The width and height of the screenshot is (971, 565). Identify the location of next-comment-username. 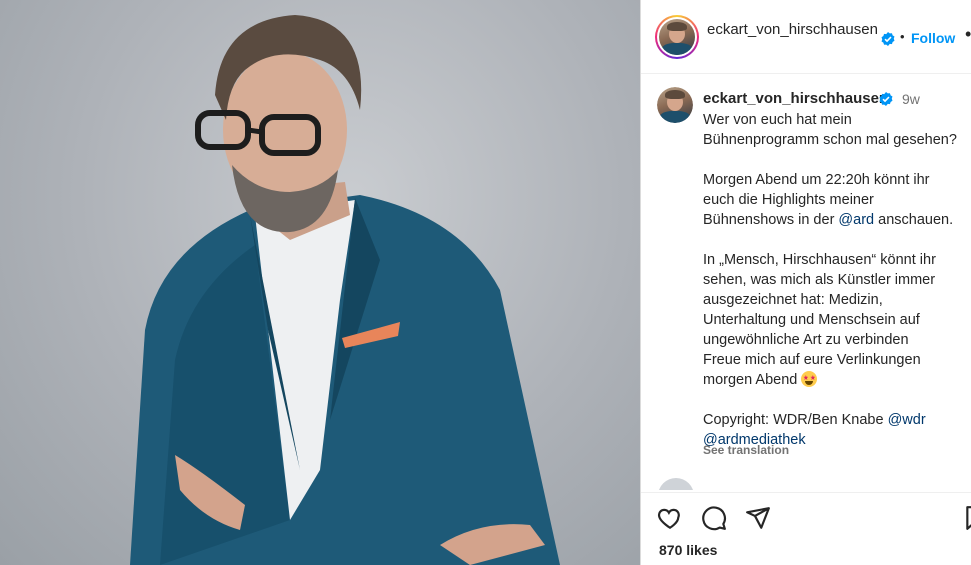
(747, 486).